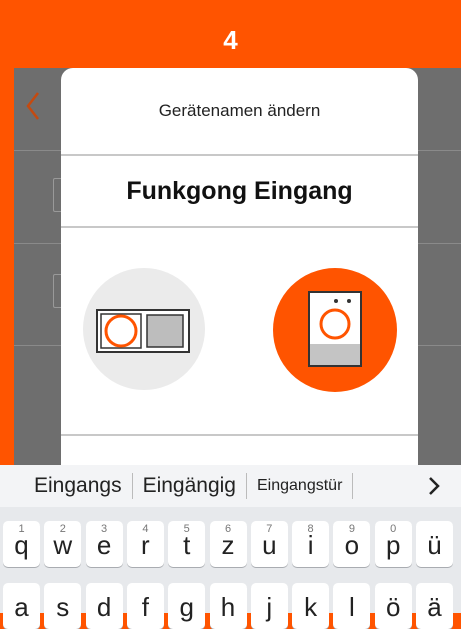 This screenshot has width=461, height=629. I want to click on key-label: p, so click(393, 545).